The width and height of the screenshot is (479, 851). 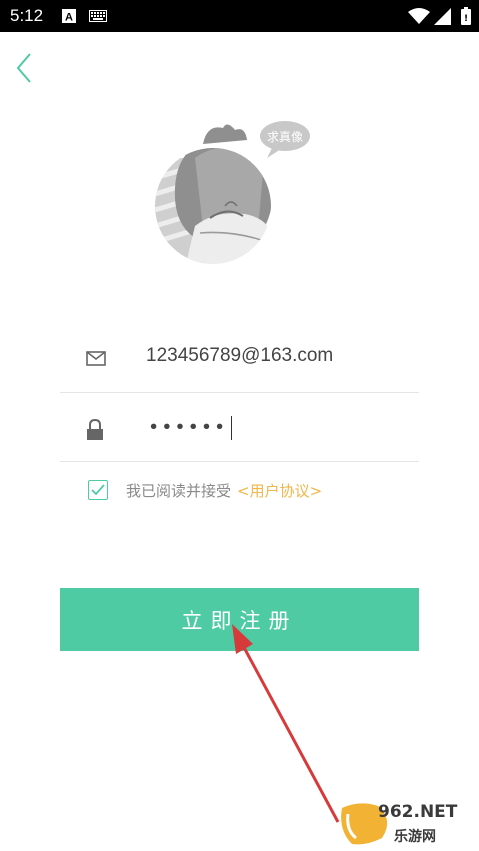 I want to click on agree-label: 我已阅读并接受, so click(x=179, y=490).